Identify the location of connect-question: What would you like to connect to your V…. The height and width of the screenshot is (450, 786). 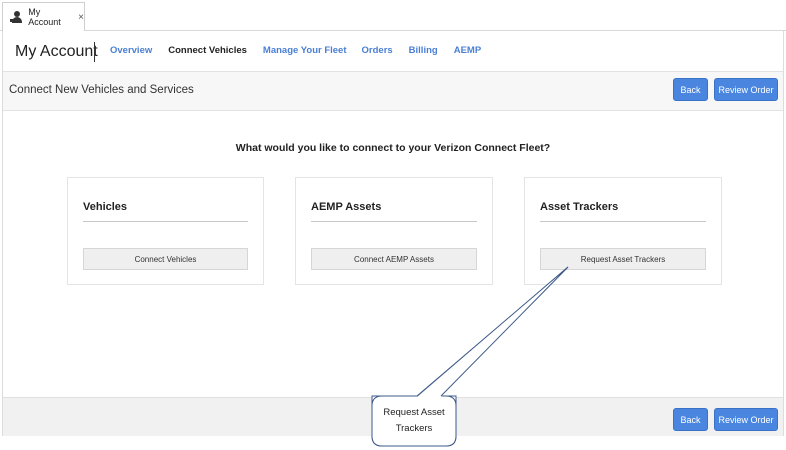
(393, 148).